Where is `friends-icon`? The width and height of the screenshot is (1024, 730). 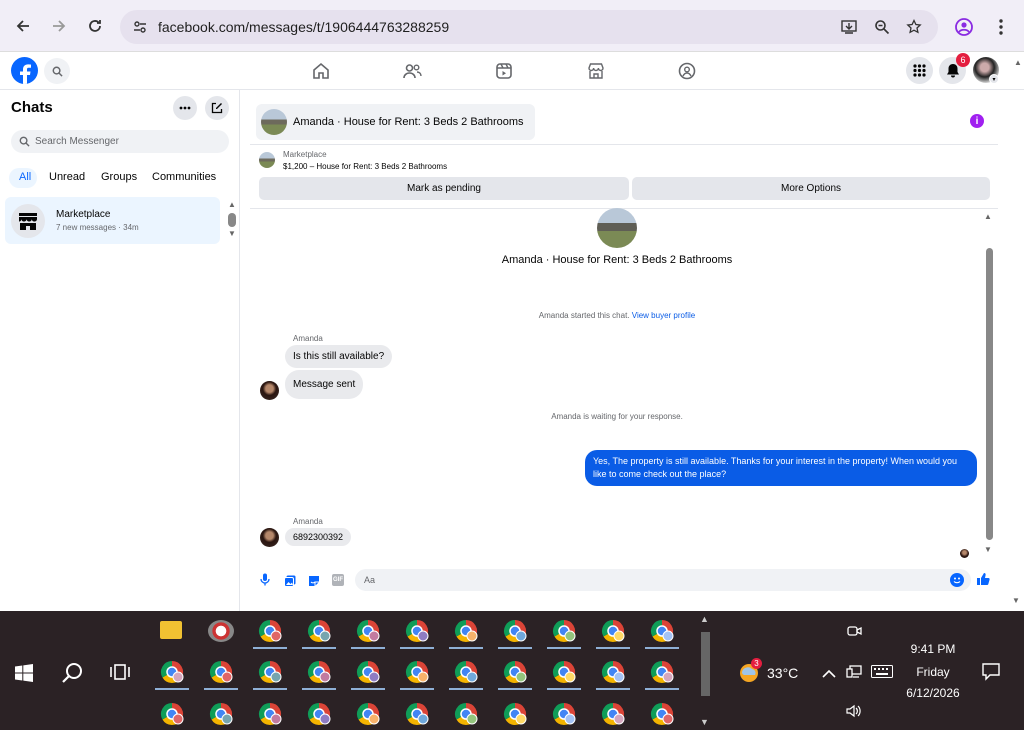 friends-icon is located at coordinates (412, 73).